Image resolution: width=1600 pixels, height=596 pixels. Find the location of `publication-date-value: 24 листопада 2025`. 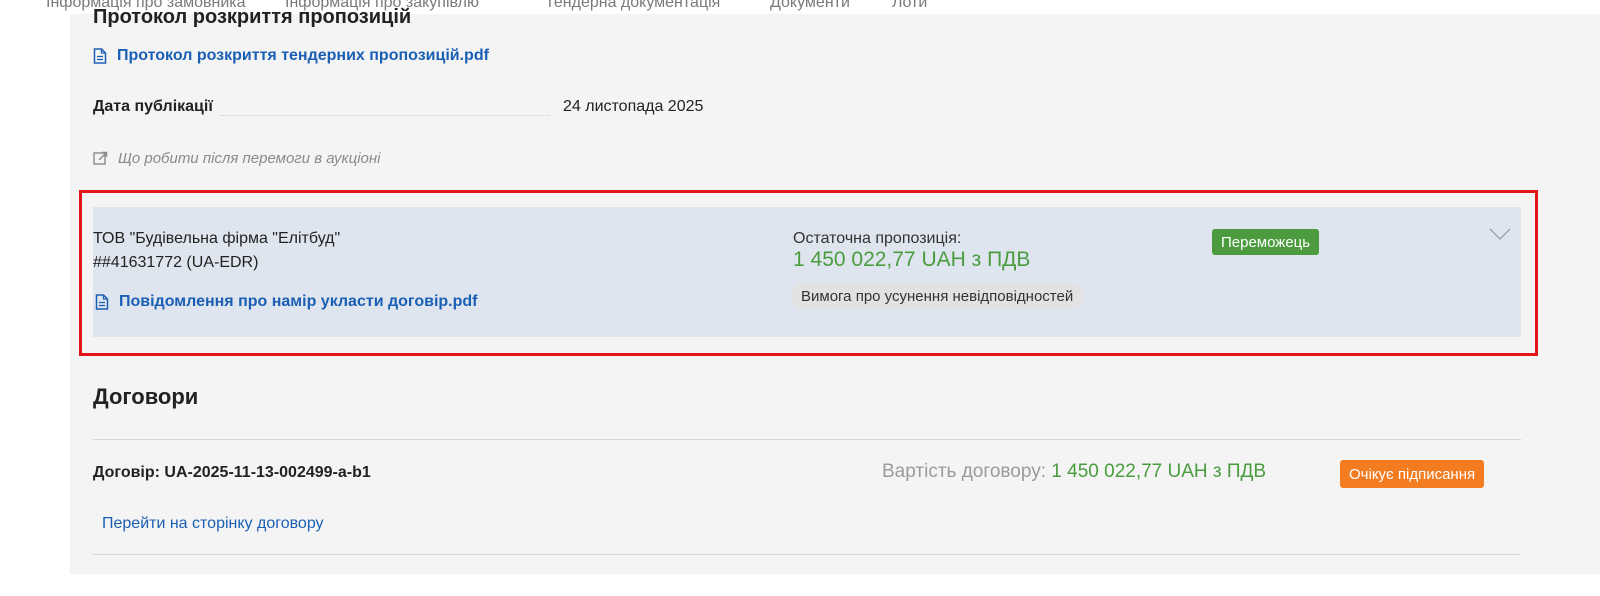

publication-date-value: 24 листопада 2025 is located at coordinates (633, 106).